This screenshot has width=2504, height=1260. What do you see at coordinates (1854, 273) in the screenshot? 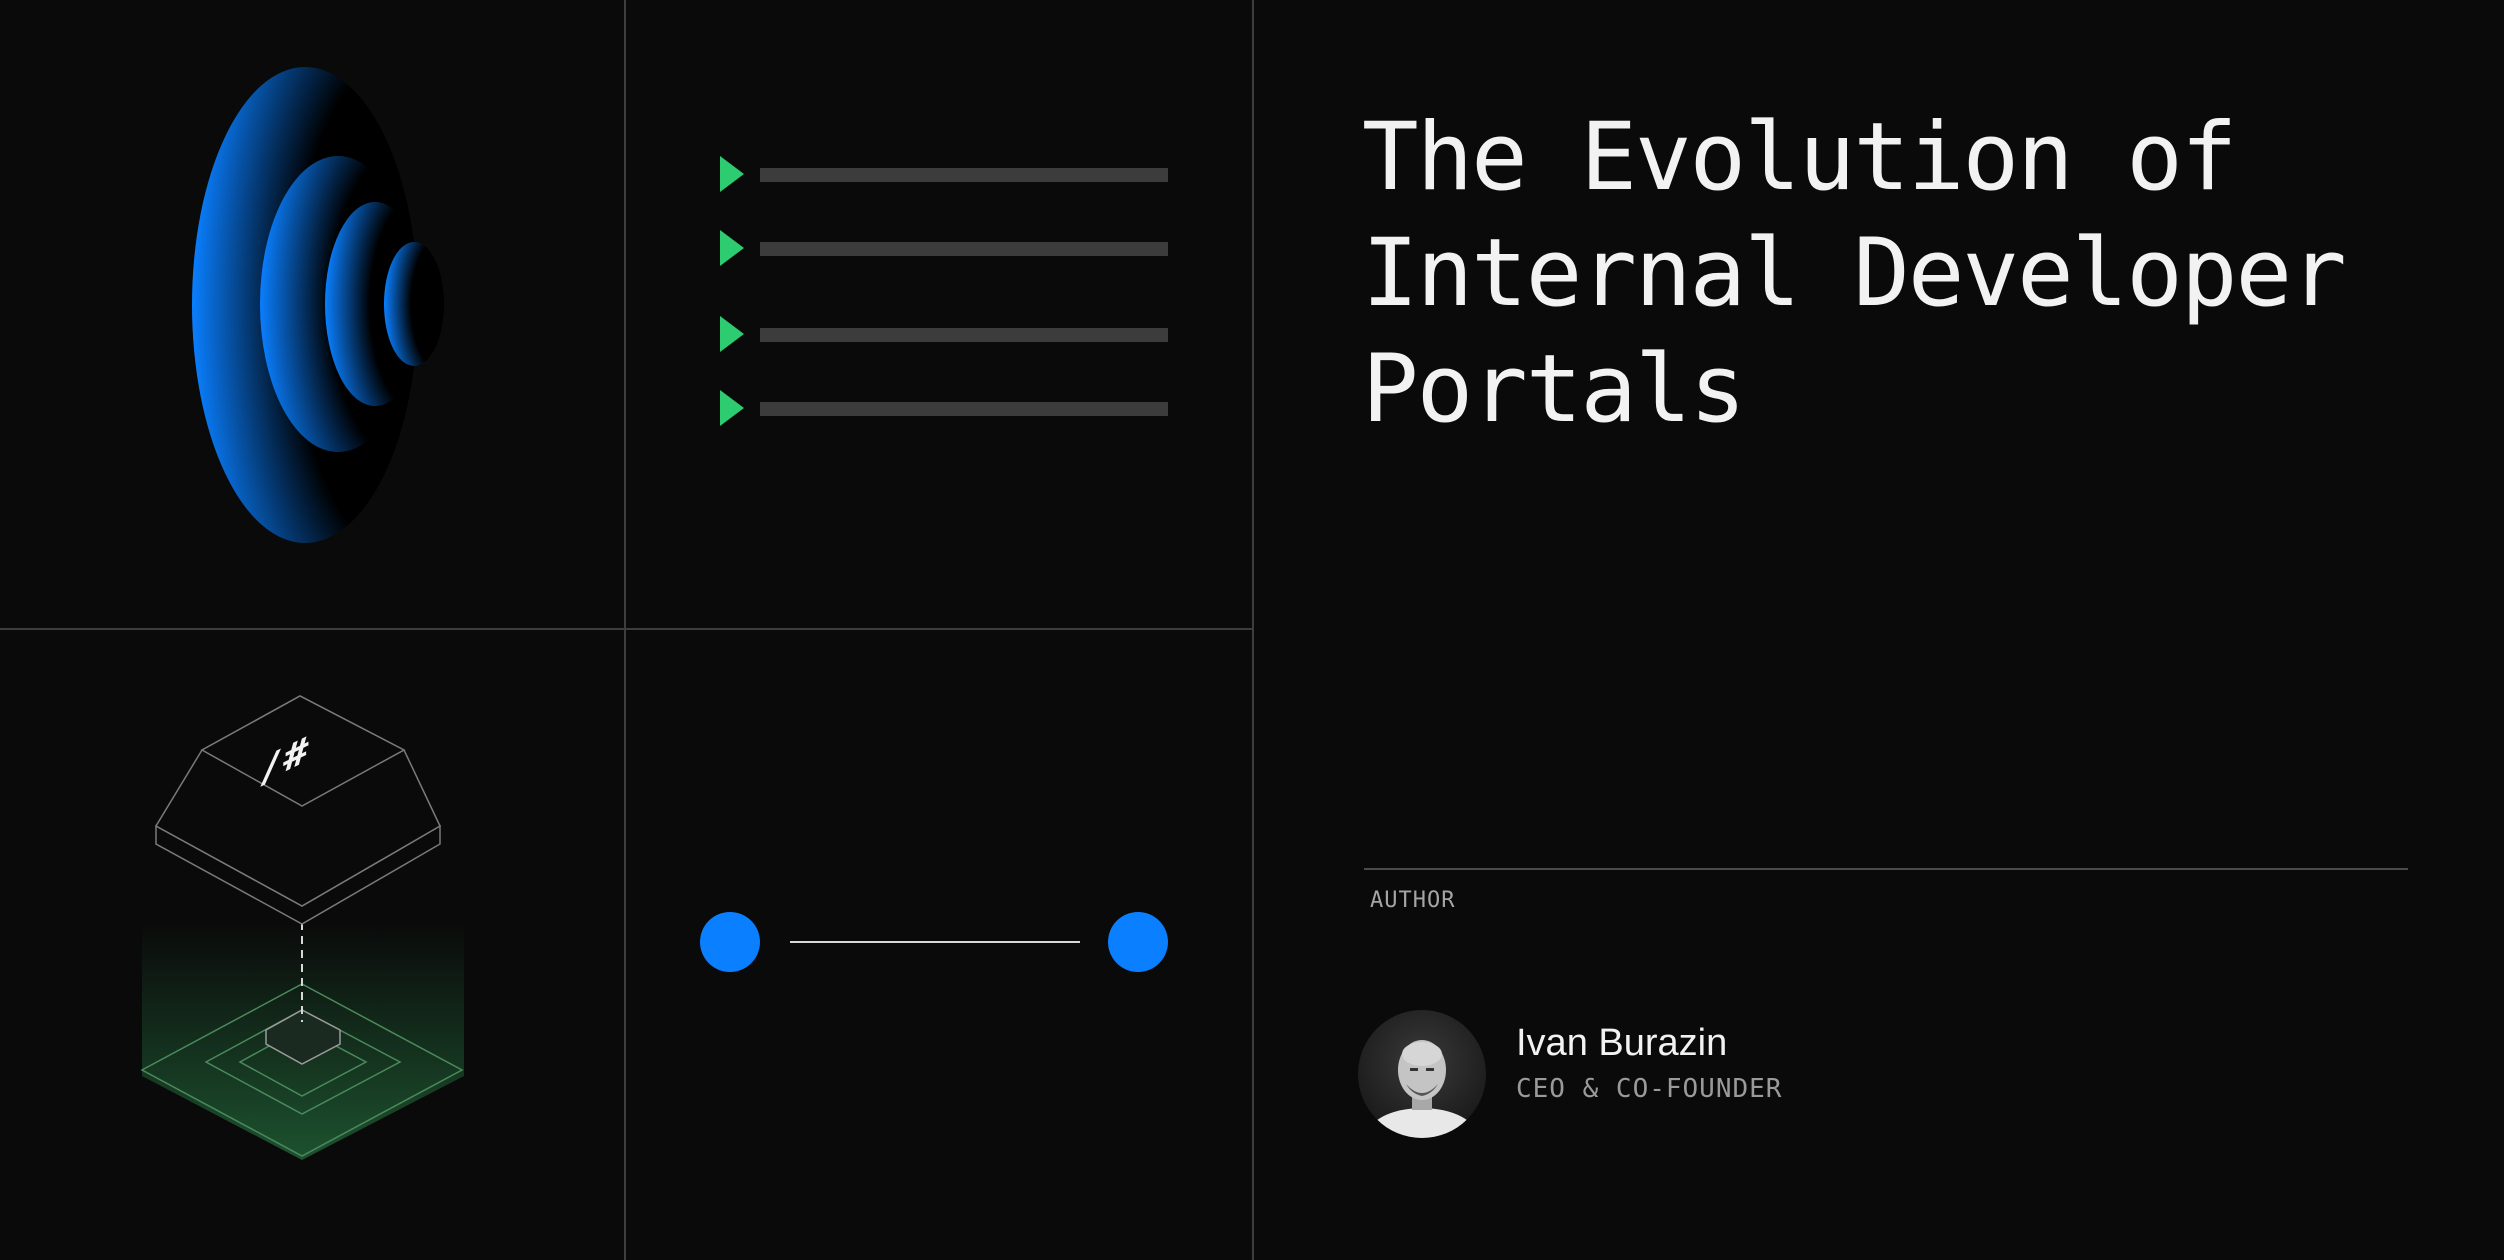
I see `title-line: Internal Developer` at bounding box center [1854, 273].